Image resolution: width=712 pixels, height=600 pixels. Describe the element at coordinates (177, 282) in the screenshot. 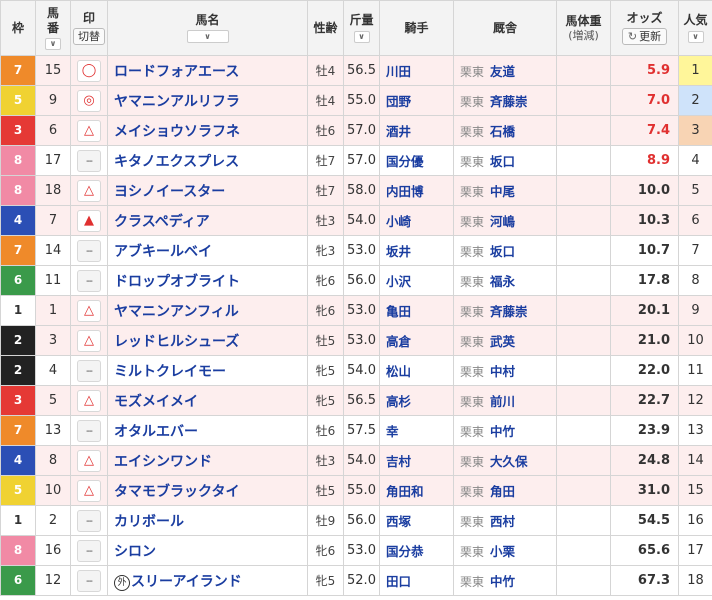

I see `horse-name-link: ドロップオブライト` at that location.